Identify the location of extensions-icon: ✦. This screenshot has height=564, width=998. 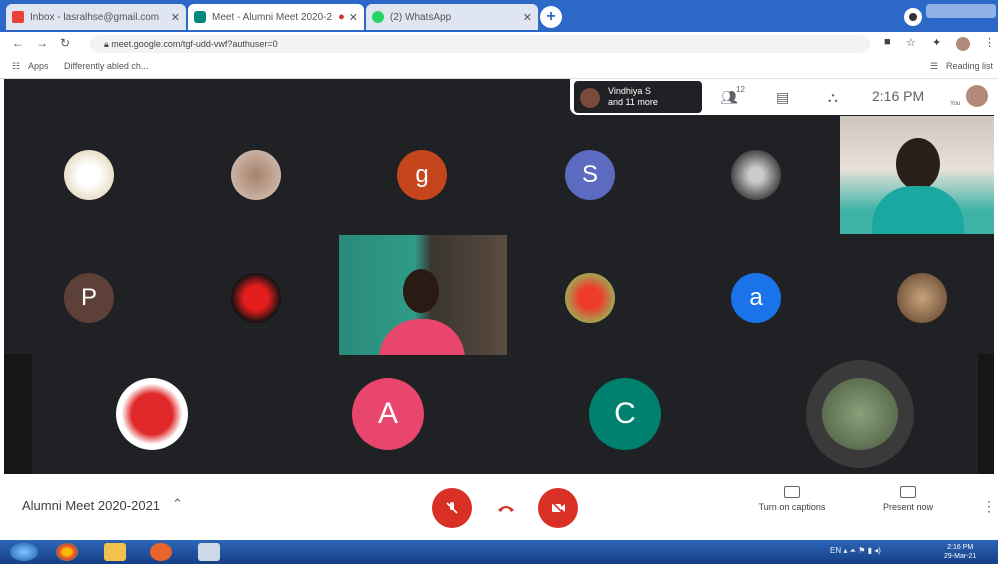
(936, 42).